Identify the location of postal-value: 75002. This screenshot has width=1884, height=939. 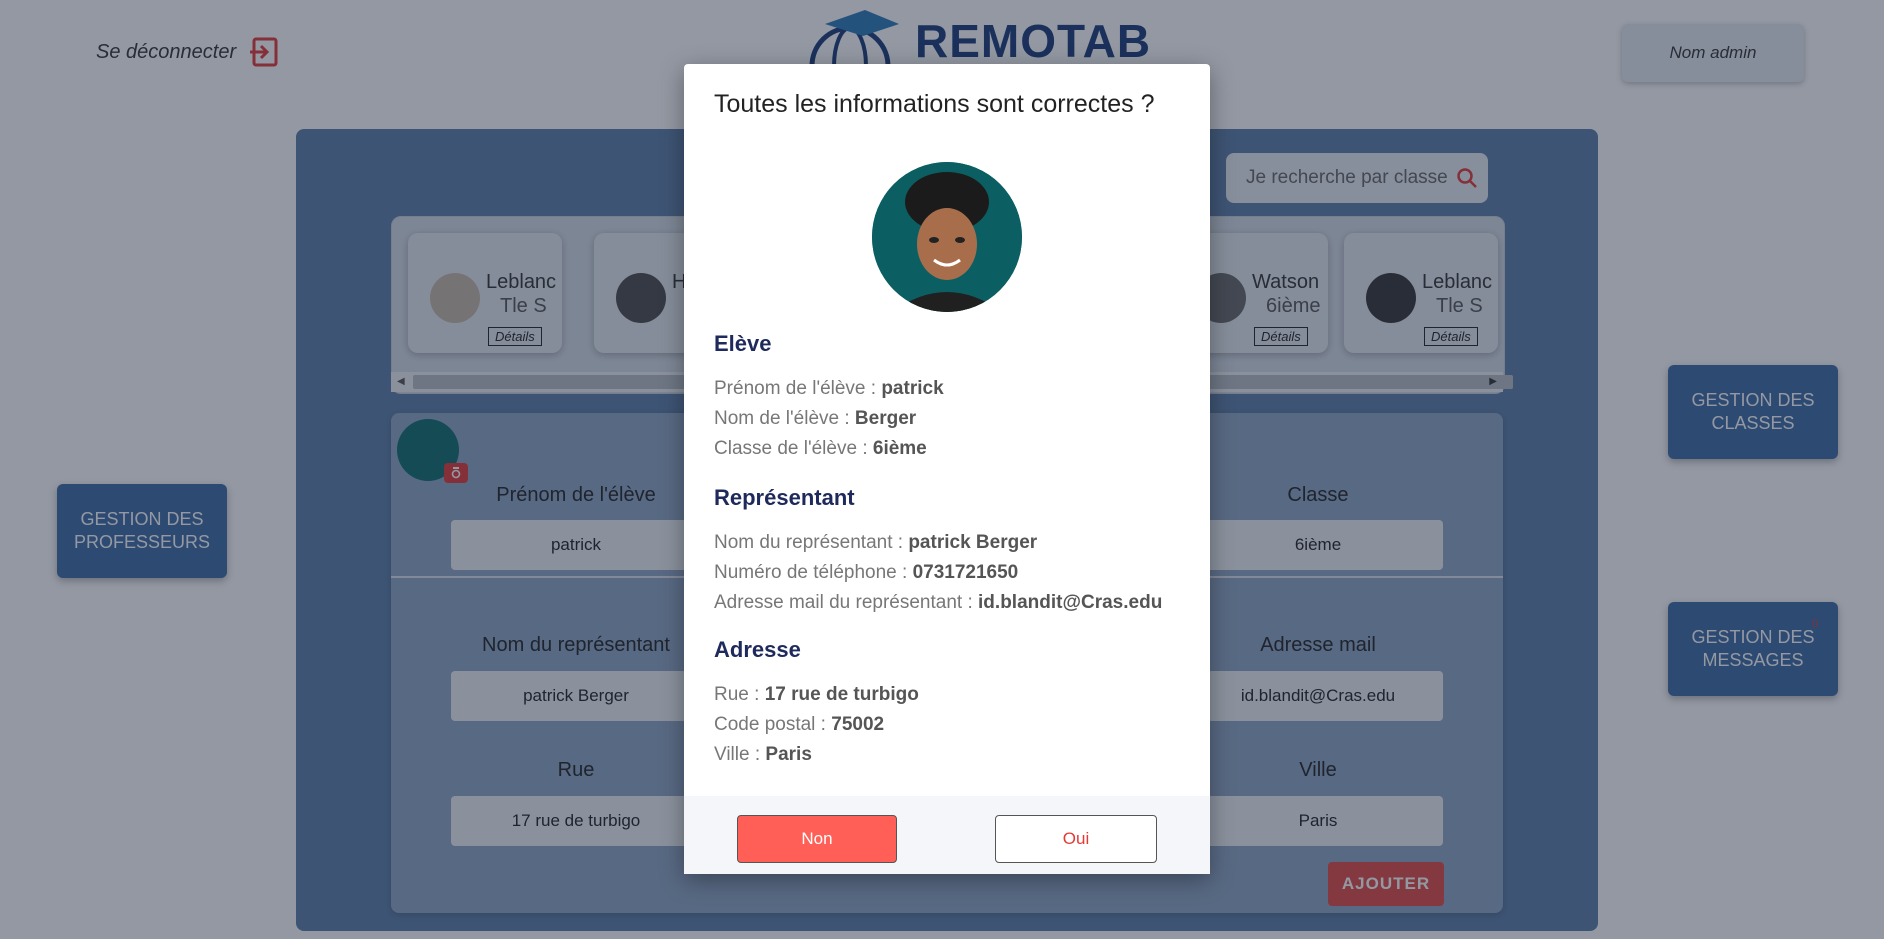
(858, 724).